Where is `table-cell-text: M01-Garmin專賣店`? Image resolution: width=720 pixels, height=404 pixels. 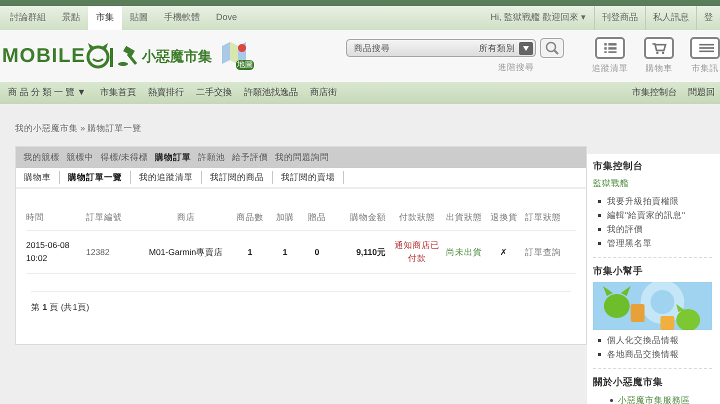
table-cell-text: M01-Garmin專賣店 is located at coordinates (186, 252).